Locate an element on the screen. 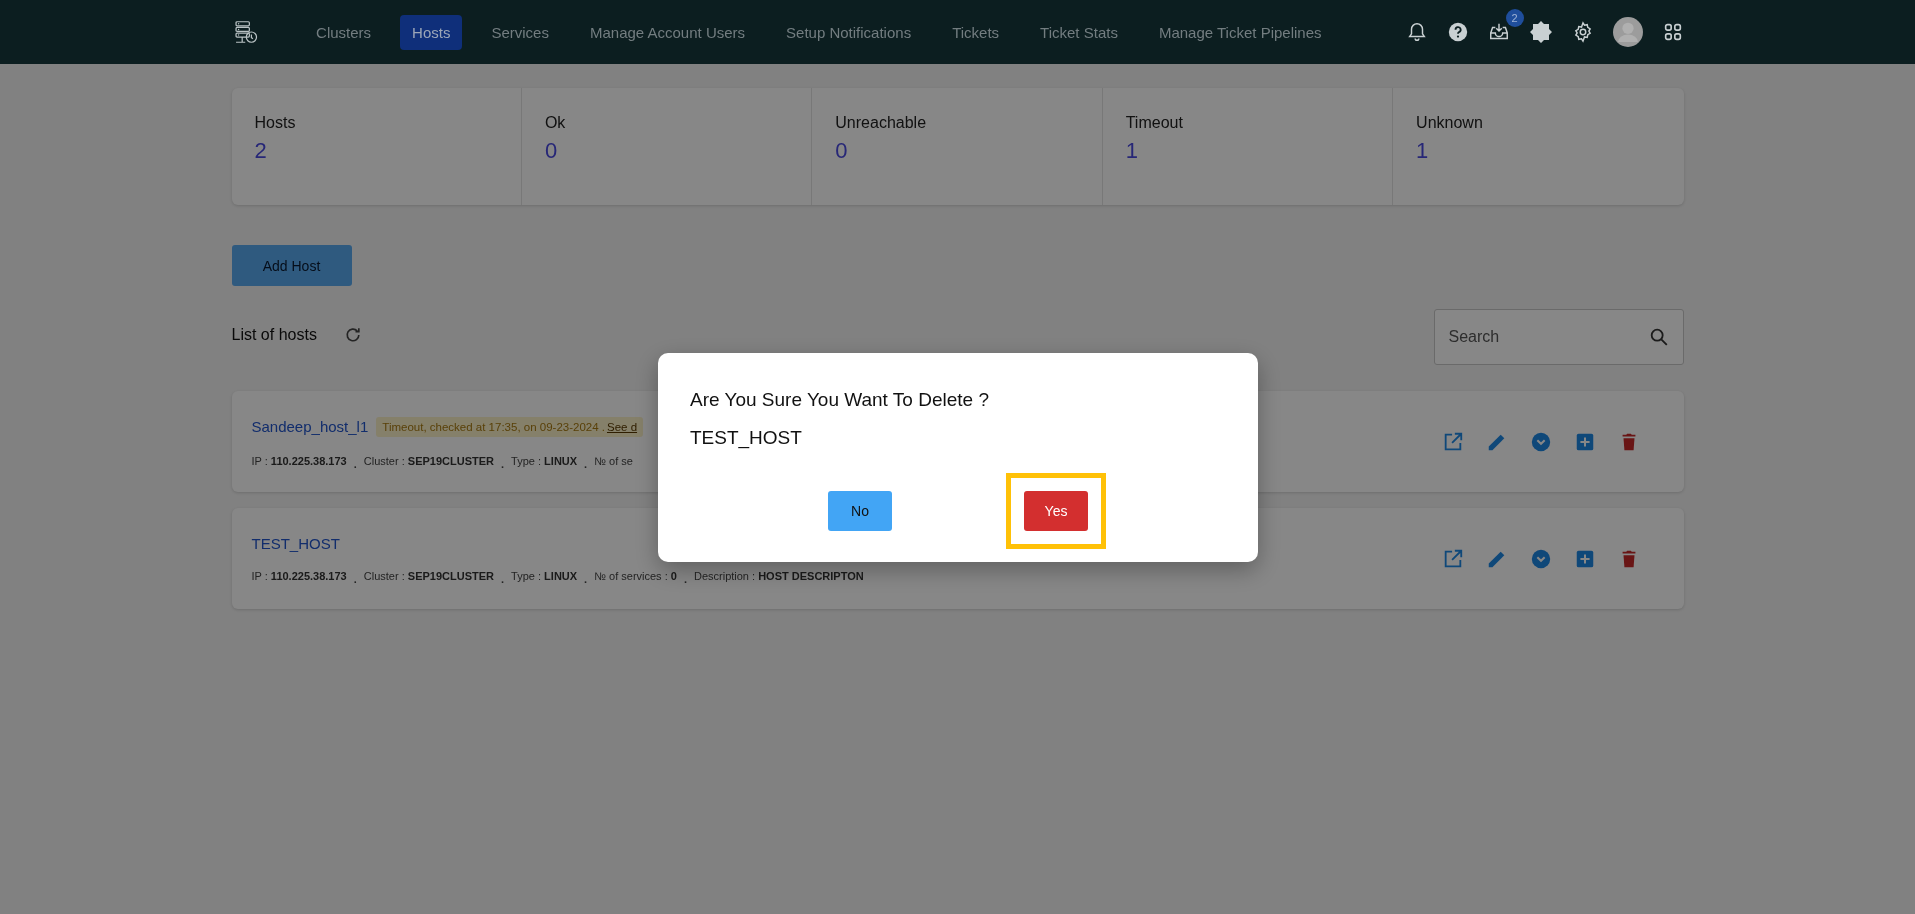 The width and height of the screenshot is (1915, 914). list-title: List of hosts is located at coordinates (274, 335).